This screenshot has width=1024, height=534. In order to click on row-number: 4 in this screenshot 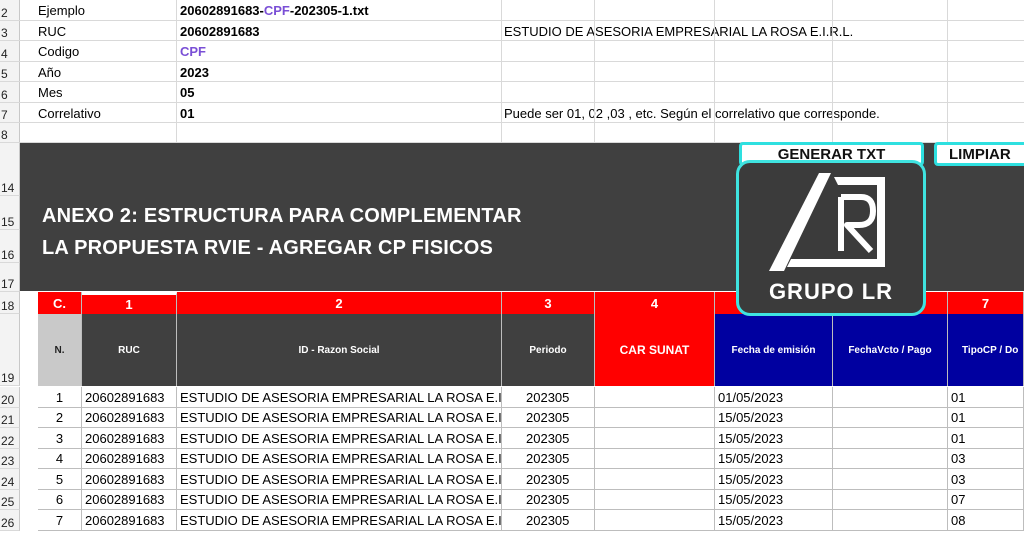, I will do `click(10, 51)`.